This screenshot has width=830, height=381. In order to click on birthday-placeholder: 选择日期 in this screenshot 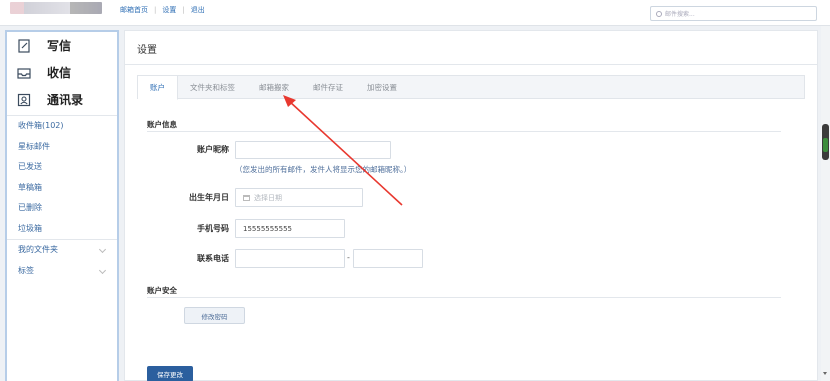, I will do `click(268, 197)`.